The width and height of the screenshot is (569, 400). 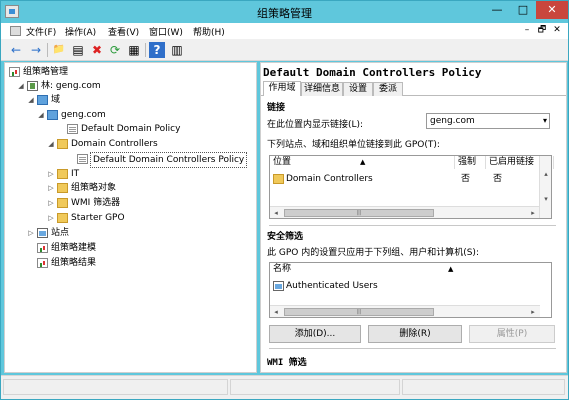 What do you see at coordinates (452, 121) in the screenshot?
I see `location-value: geng.com` at bounding box center [452, 121].